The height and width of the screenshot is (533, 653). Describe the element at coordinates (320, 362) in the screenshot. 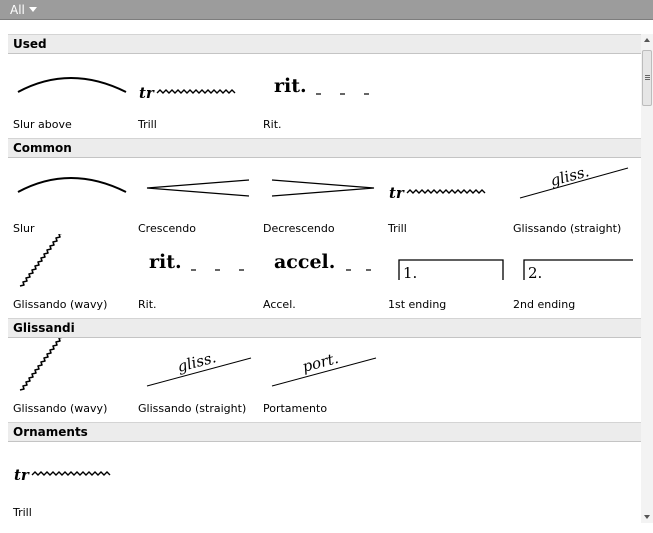

I see `svg-text: port.` at that location.